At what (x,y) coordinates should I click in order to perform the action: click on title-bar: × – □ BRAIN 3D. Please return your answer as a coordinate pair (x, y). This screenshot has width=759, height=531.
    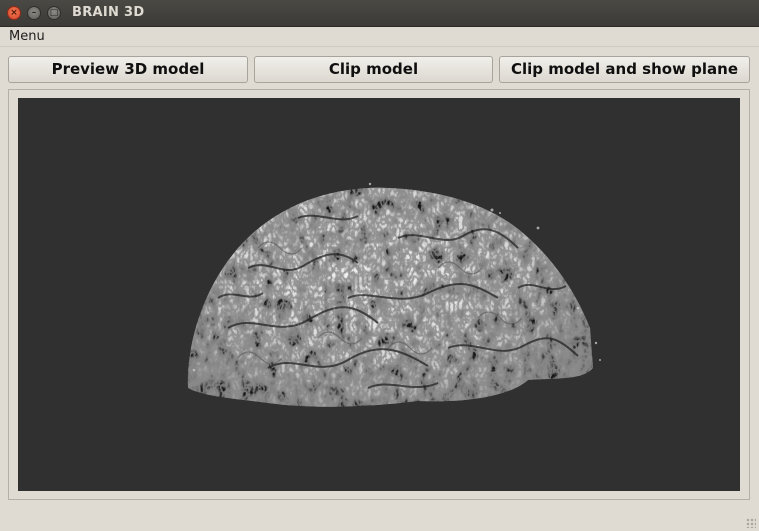
    Looking at the image, I should click on (379, 13).